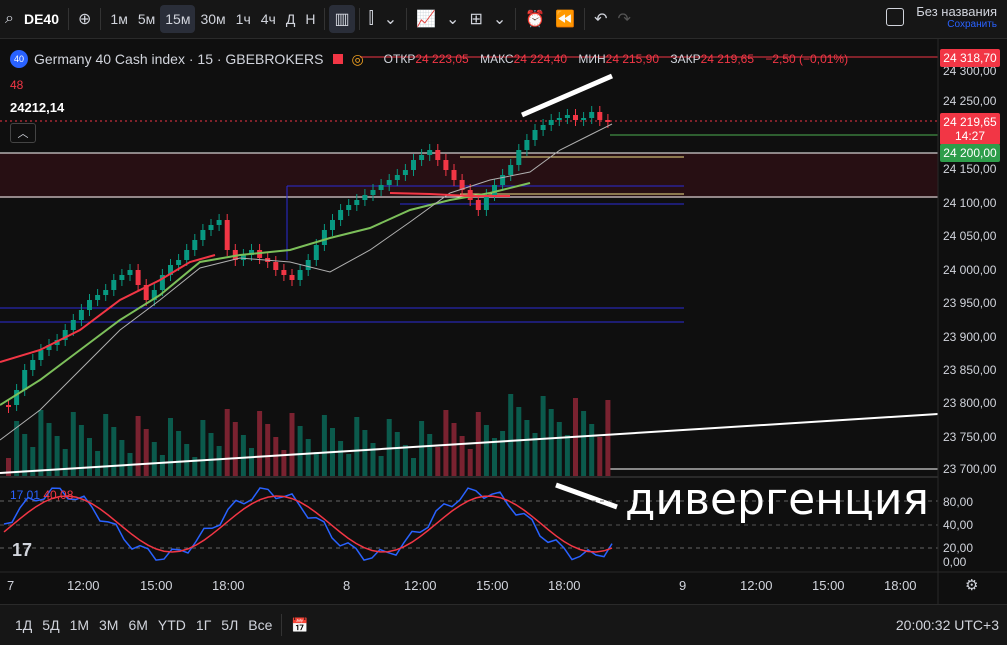 This screenshot has height=645, width=1007. I want to click on indicator-value-2: 24212,14, so click(37, 107).